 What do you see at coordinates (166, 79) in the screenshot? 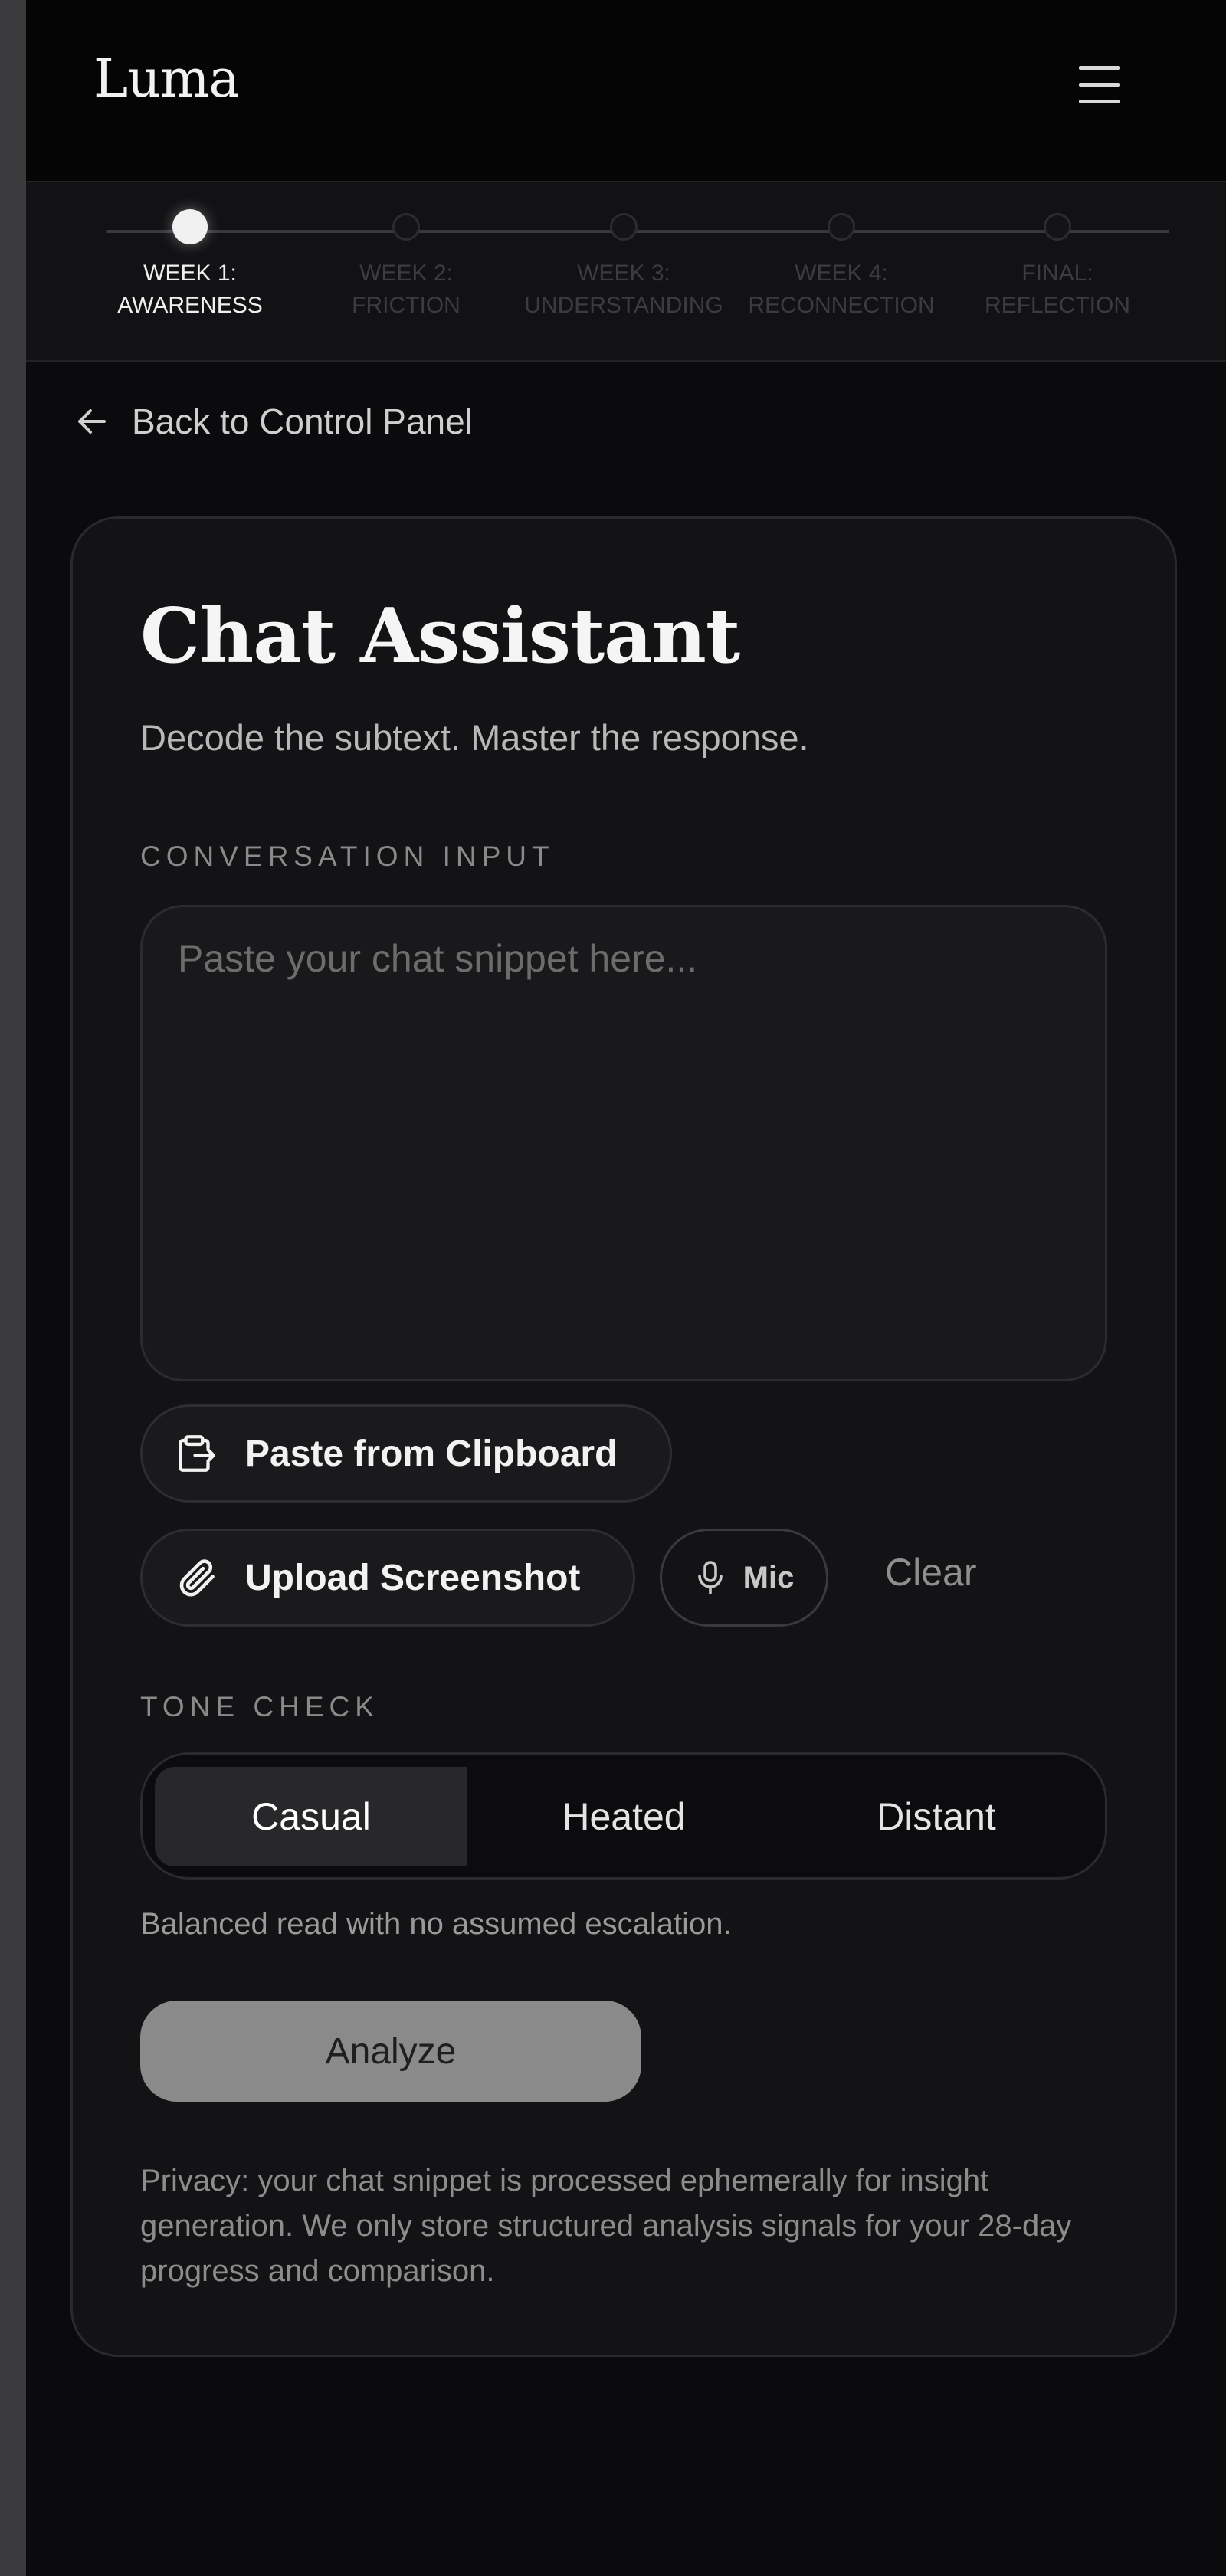
I see `app-logo: Luma` at bounding box center [166, 79].